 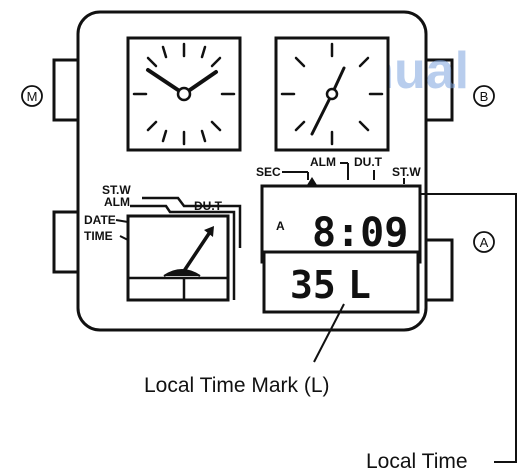 I want to click on indicator-a: A, so click(x=280, y=226).